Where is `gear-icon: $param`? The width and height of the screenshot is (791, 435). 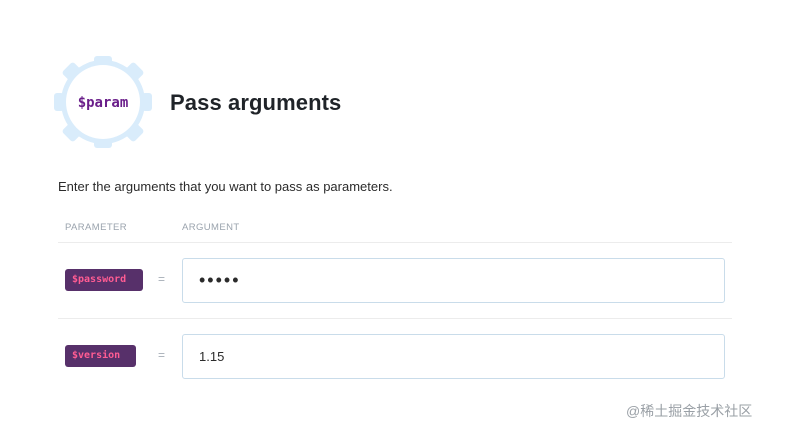
gear-icon: $param is located at coordinates (103, 102).